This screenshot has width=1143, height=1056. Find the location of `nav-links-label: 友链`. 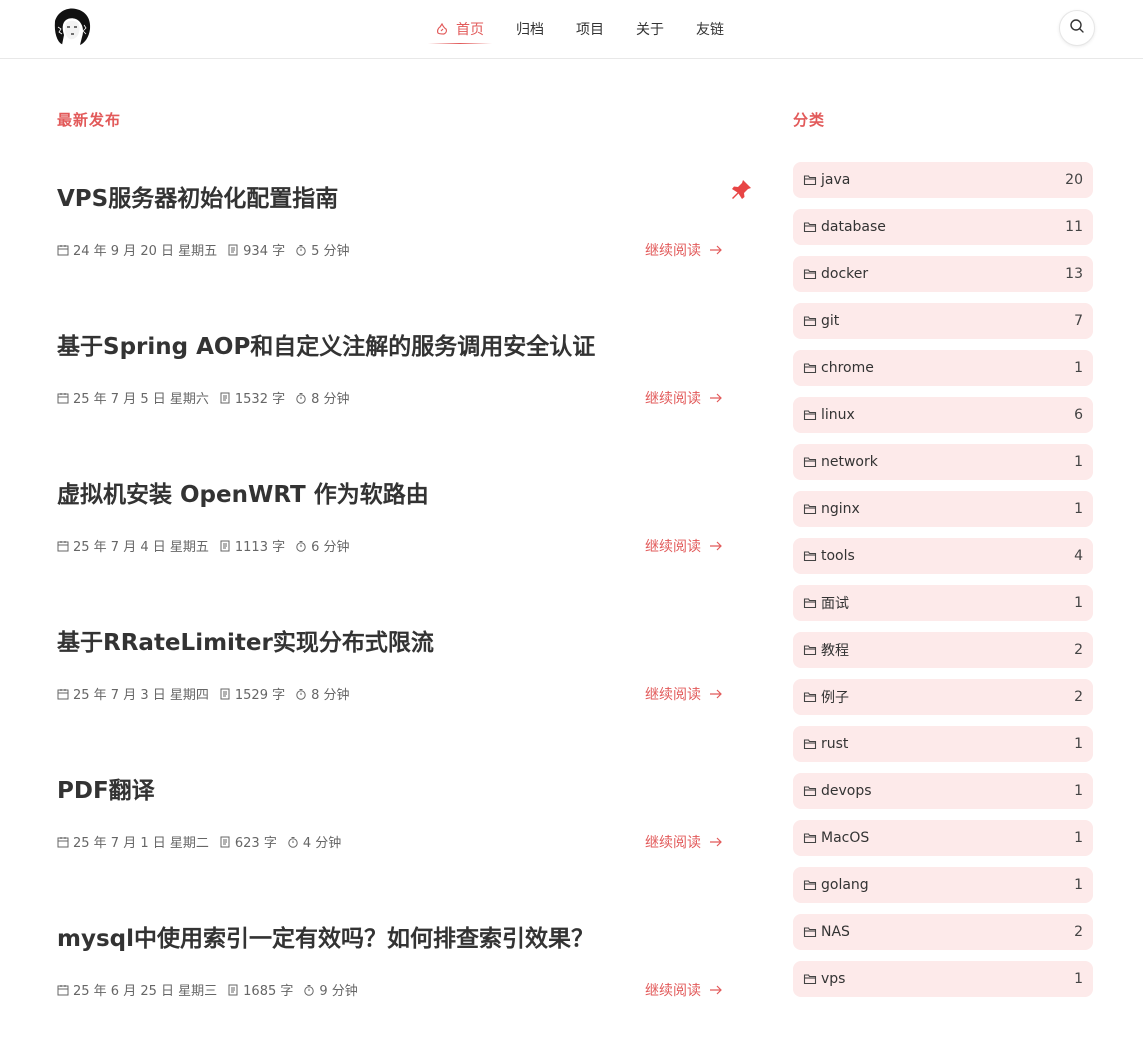

nav-links-label: 友链 is located at coordinates (710, 30).